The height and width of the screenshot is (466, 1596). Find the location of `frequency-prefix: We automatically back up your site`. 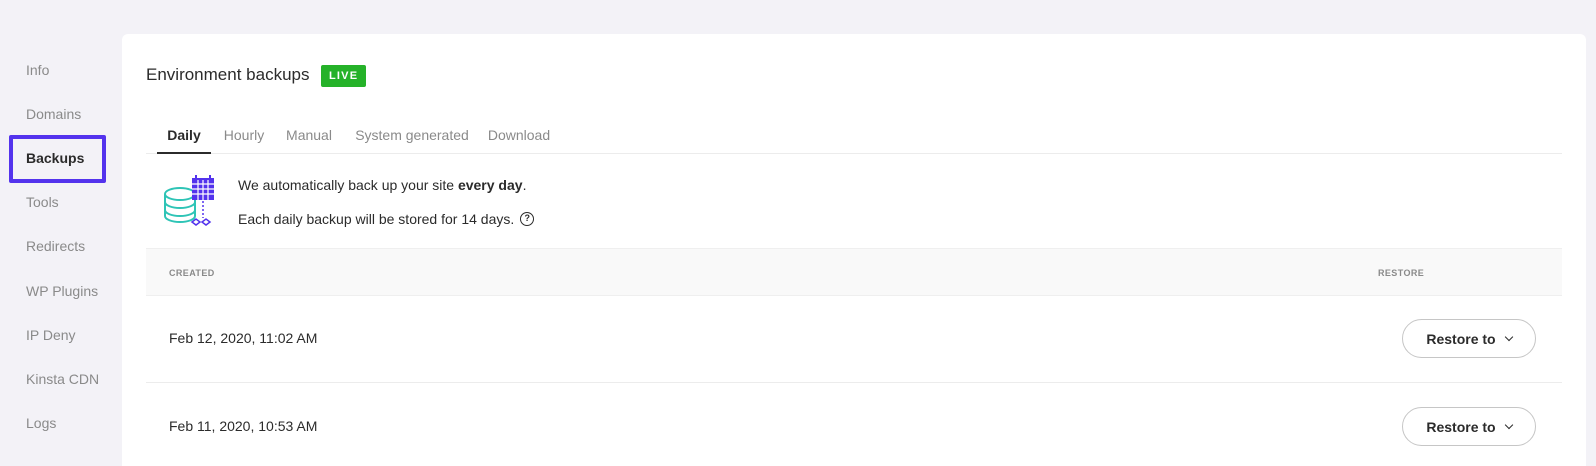

frequency-prefix: We automatically back up your site is located at coordinates (348, 185).